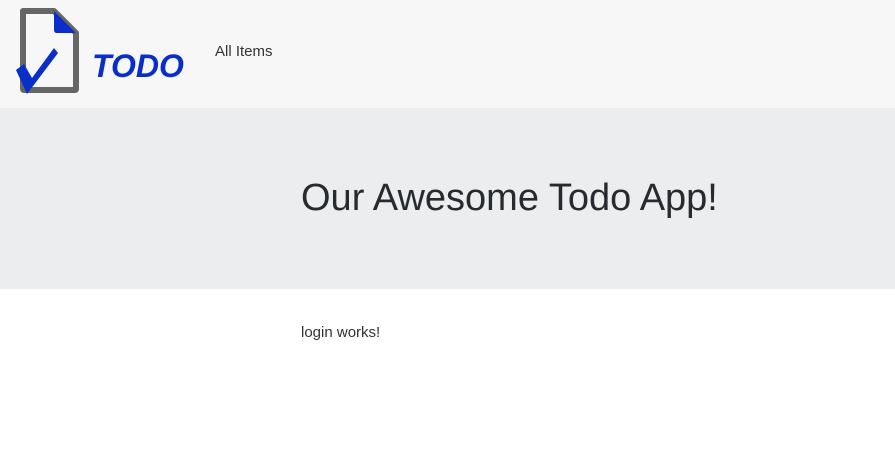  What do you see at coordinates (138, 66) in the screenshot?
I see `logo-text: TODO` at bounding box center [138, 66].